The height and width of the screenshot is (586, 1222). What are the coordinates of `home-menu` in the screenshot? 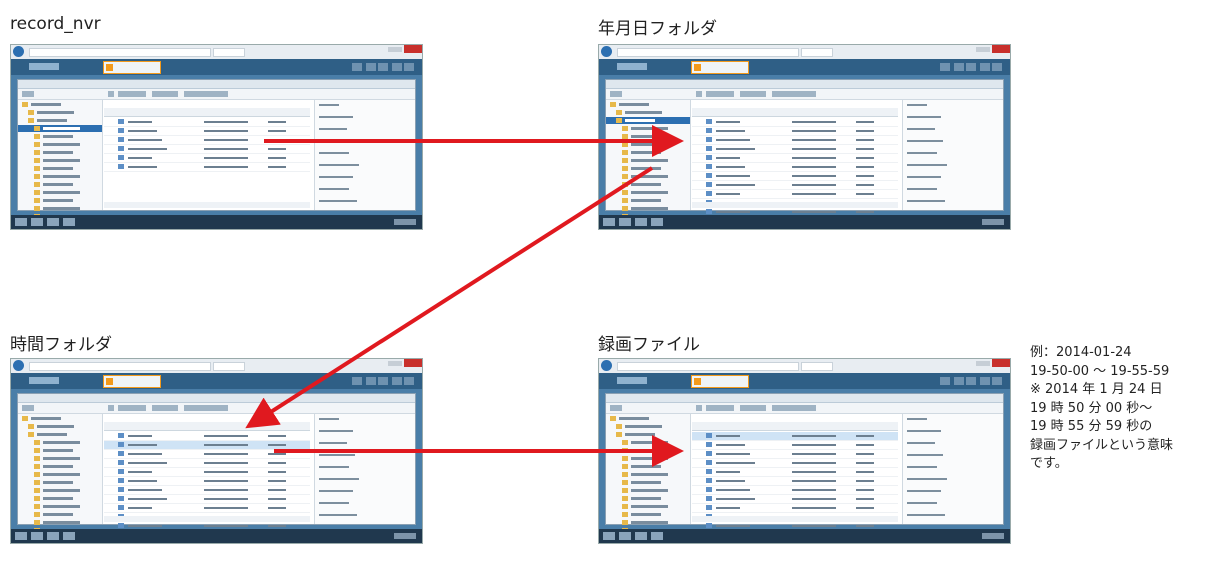 It's located at (44, 380).